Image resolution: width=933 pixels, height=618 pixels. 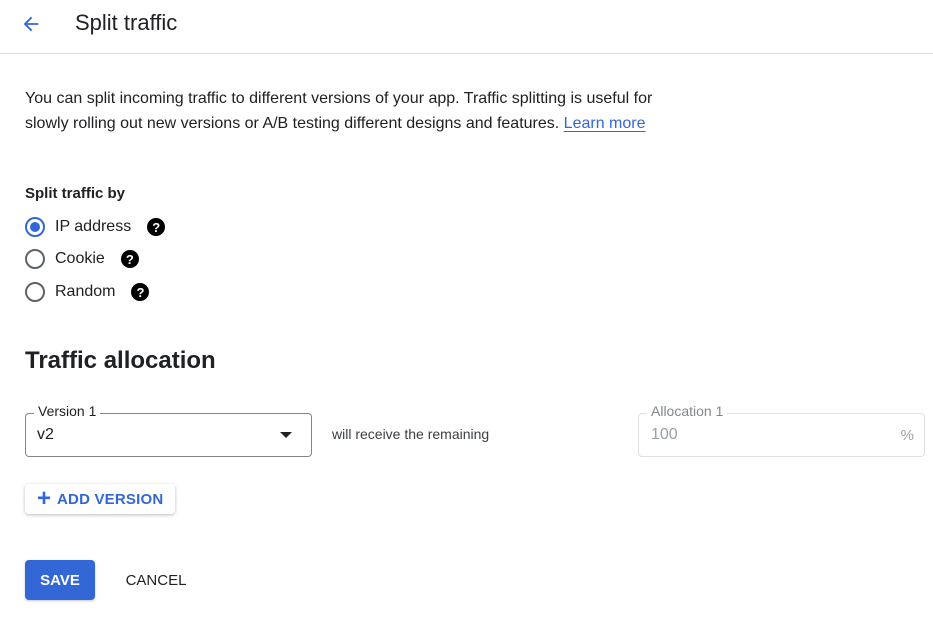 I want to click on add-version-button: + ADD VERSION, so click(x=100, y=499).